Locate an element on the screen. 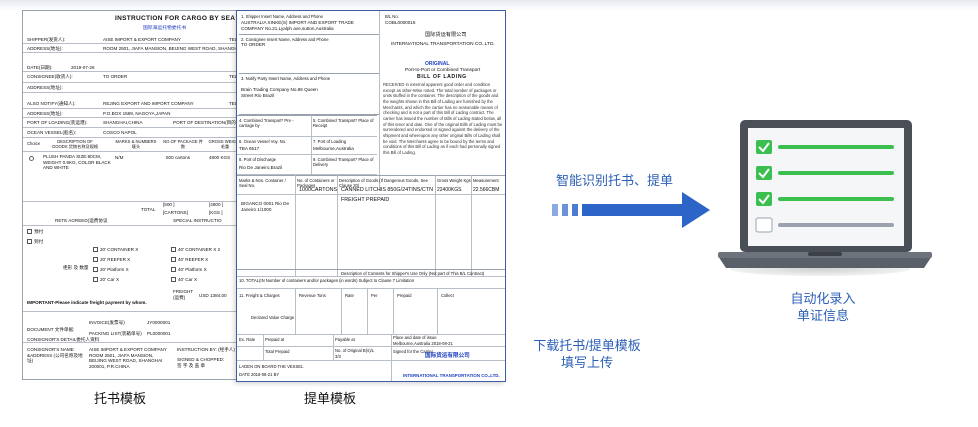  ctn-40c-option: 40' Car X is located at coordinates (184, 280).